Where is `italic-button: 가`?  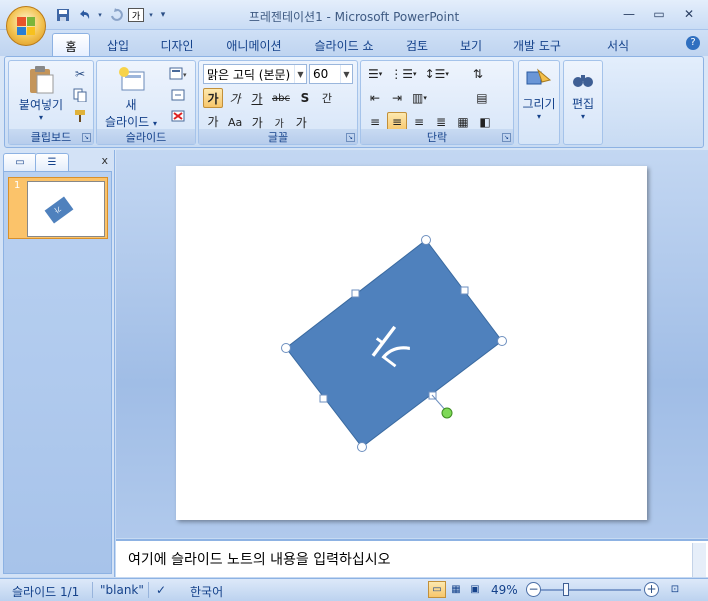 italic-button: 가 is located at coordinates (235, 98).